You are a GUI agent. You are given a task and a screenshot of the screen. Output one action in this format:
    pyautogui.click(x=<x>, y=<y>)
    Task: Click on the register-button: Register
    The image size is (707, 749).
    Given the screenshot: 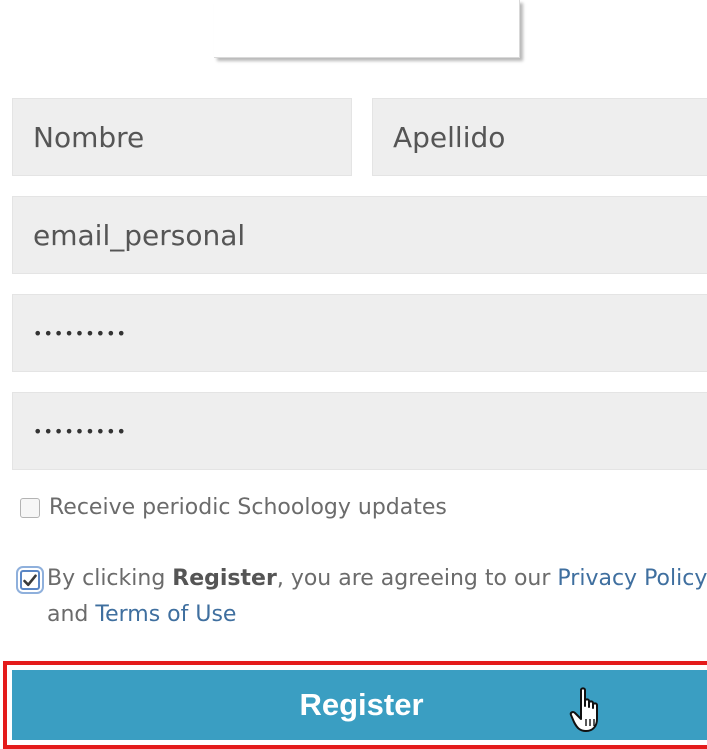 What is the action you would take?
    pyautogui.click(x=359, y=705)
    